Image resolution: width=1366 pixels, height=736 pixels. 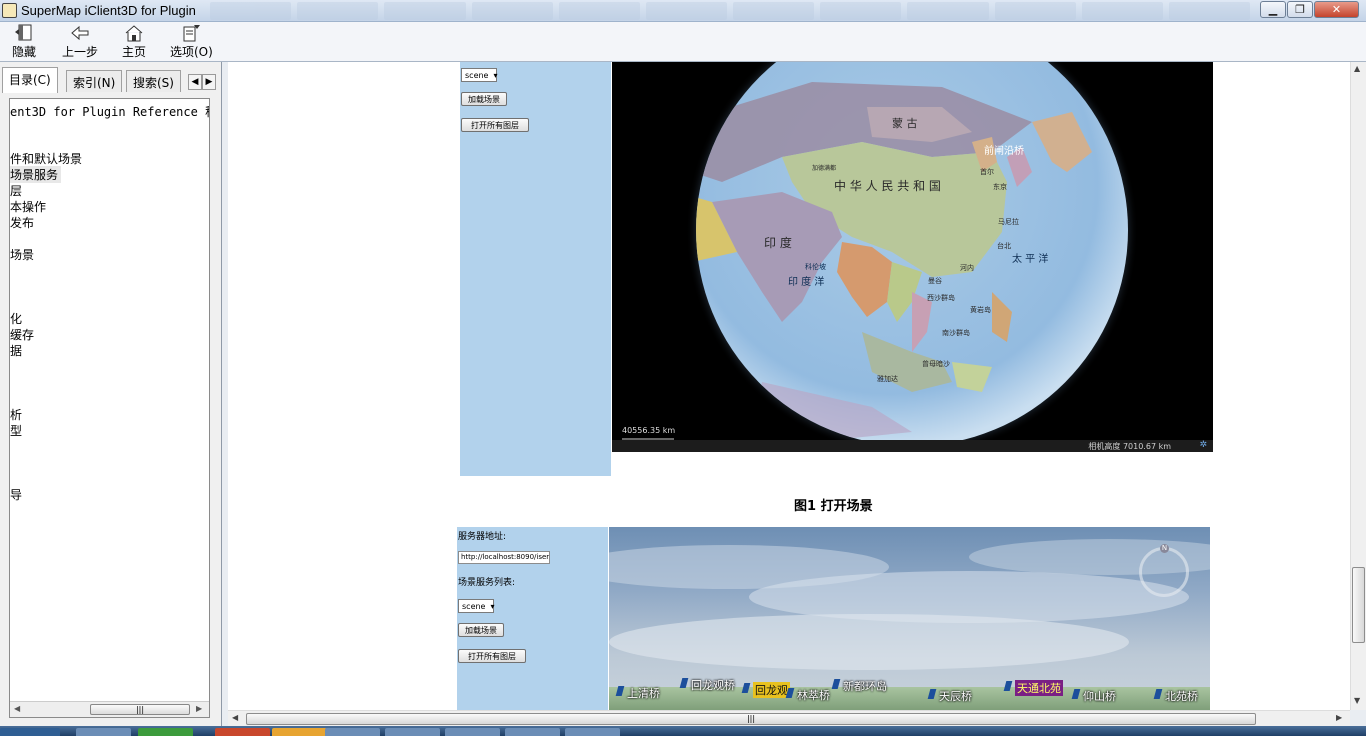 I want to click on bottom-scene-select-value: scene, so click(x=474, y=606).